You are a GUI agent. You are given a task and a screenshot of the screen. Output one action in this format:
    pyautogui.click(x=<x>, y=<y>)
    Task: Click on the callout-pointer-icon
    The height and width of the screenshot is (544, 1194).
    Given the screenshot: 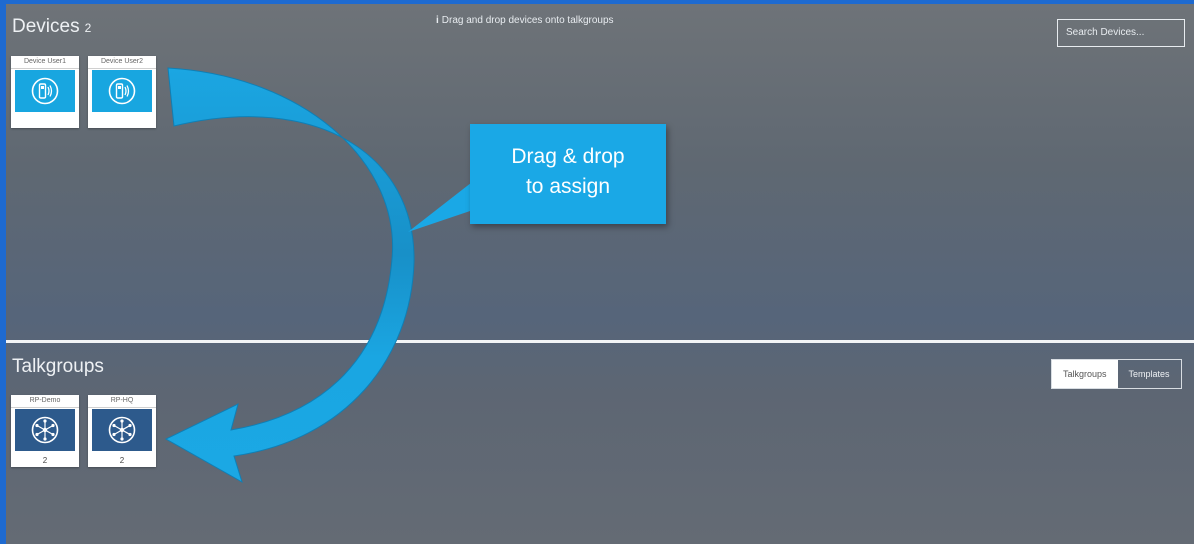 What is the action you would take?
    pyautogui.click(x=442, y=205)
    